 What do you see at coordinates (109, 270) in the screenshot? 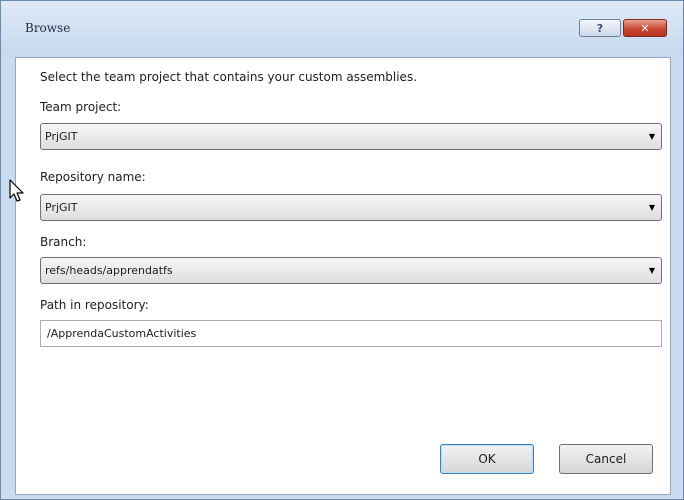
I see `branch-value: refs/heads/apprendatfs` at bounding box center [109, 270].